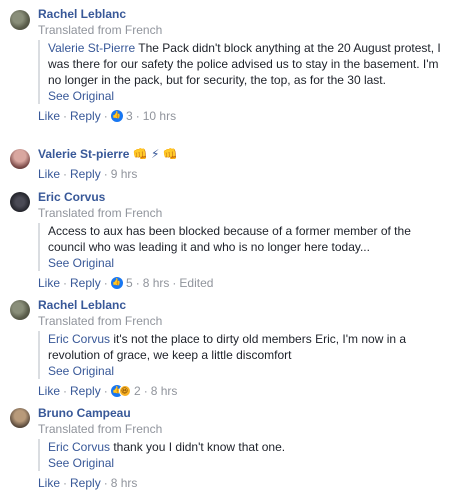 Image resolution: width=451 pixels, height=498 pixels. Describe the element at coordinates (137, 391) in the screenshot. I see `reaction-count: 2` at that location.